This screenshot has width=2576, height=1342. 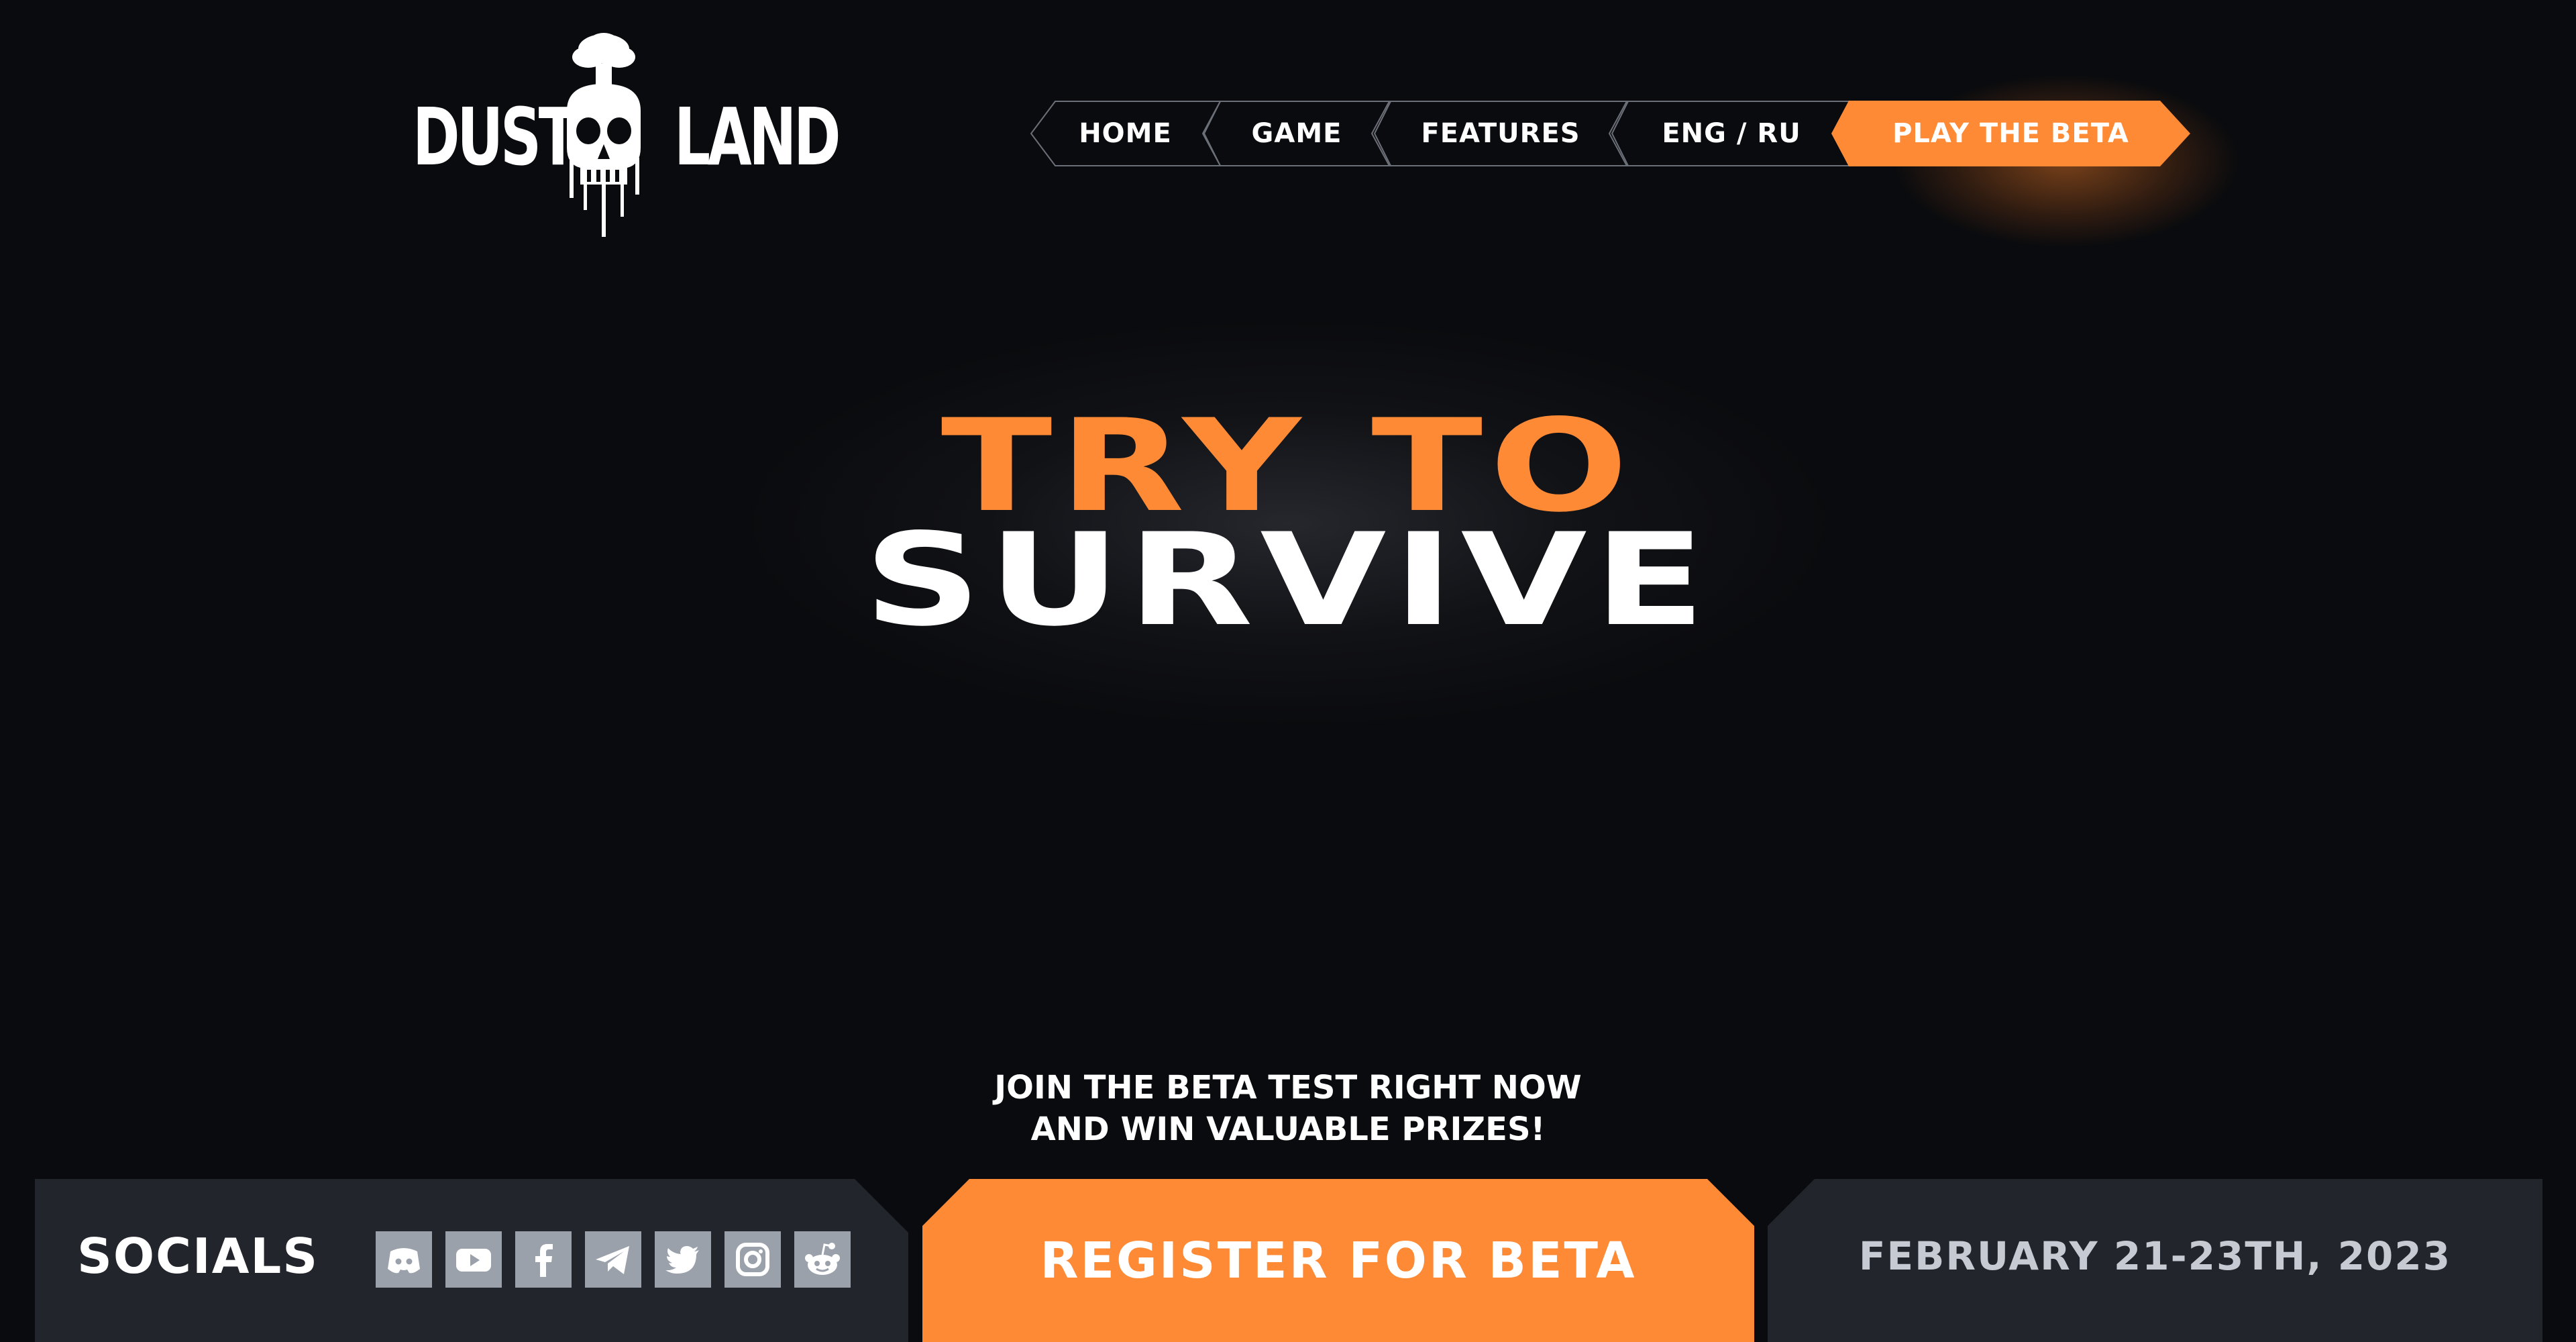 I want to click on social-icons, so click(x=613, y=1260).